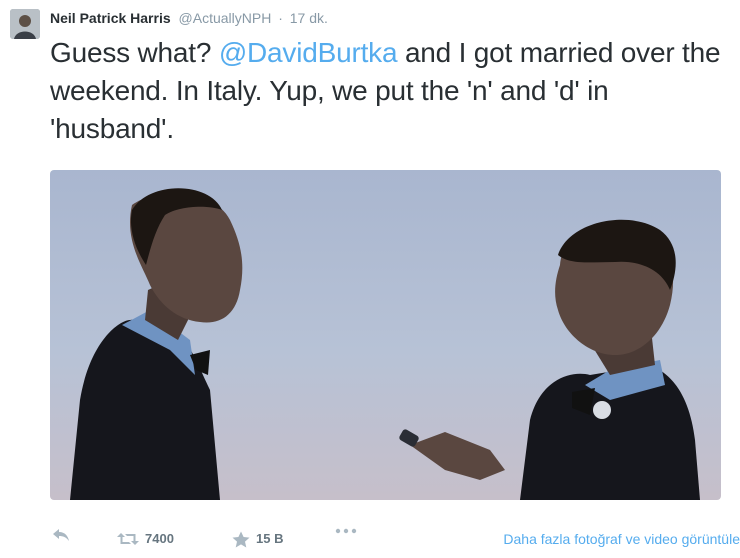 This screenshot has width=740, height=558. Describe the element at coordinates (270, 538) in the screenshot. I see `favorite-count: 15 B` at that location.